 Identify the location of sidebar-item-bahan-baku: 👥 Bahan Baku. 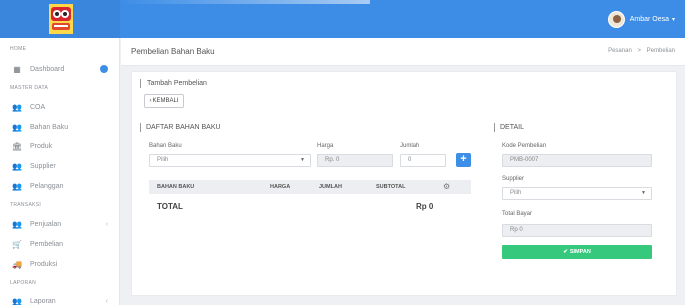
(62, 127).